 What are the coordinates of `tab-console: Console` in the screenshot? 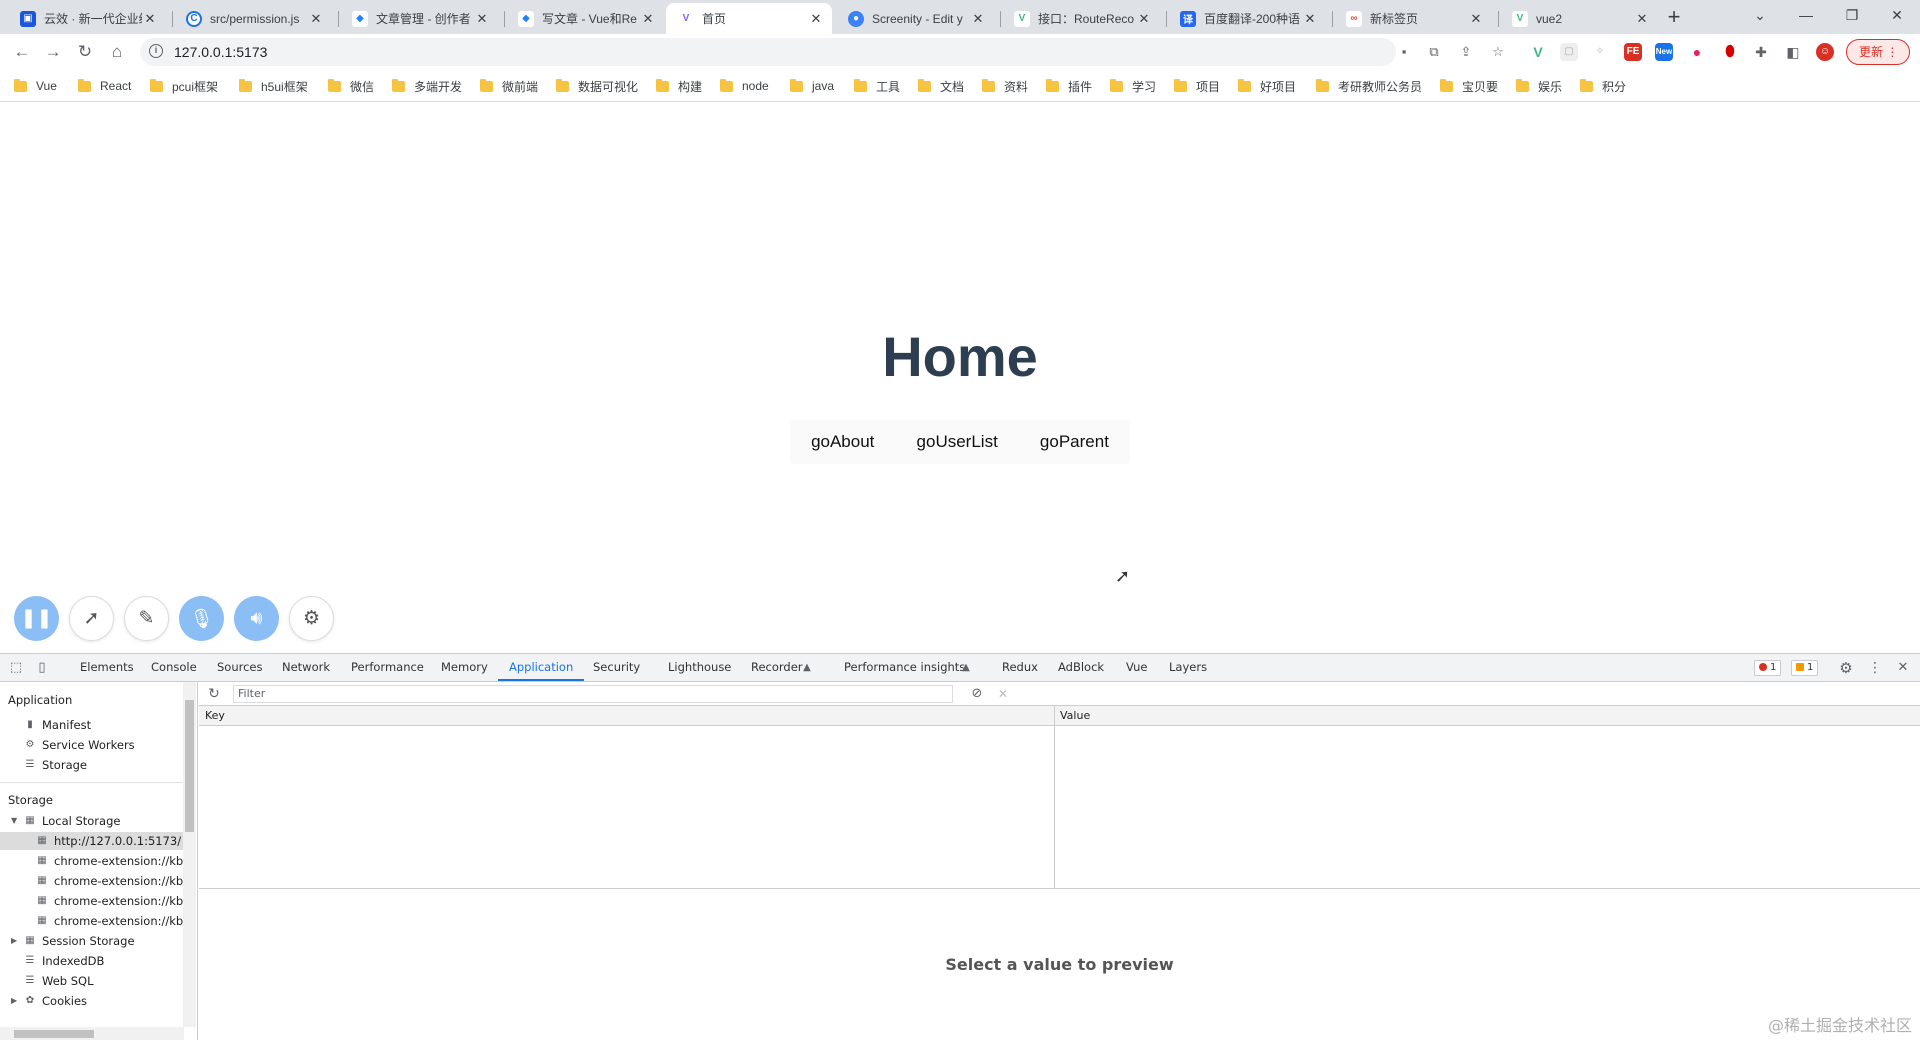 It's located at (174, 667).